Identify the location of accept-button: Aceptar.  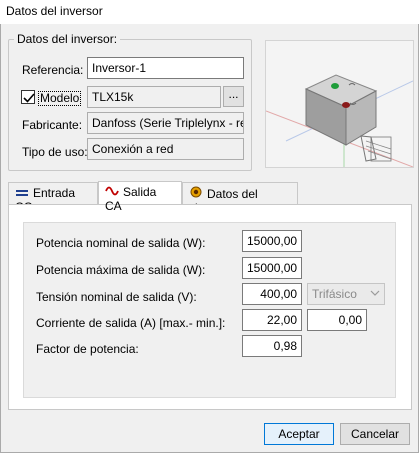
(299, 434).